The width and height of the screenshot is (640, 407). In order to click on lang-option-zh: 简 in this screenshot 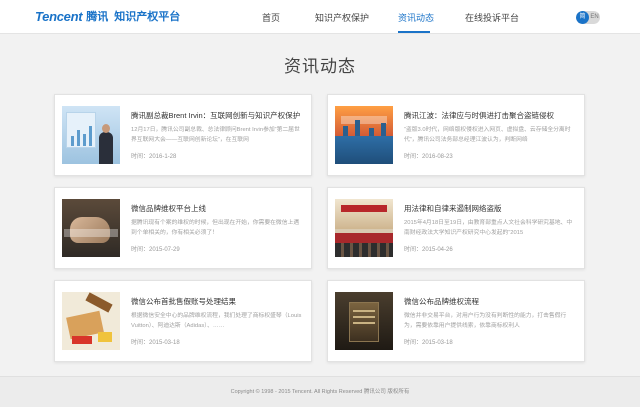, I will do `click(582, 17)`.